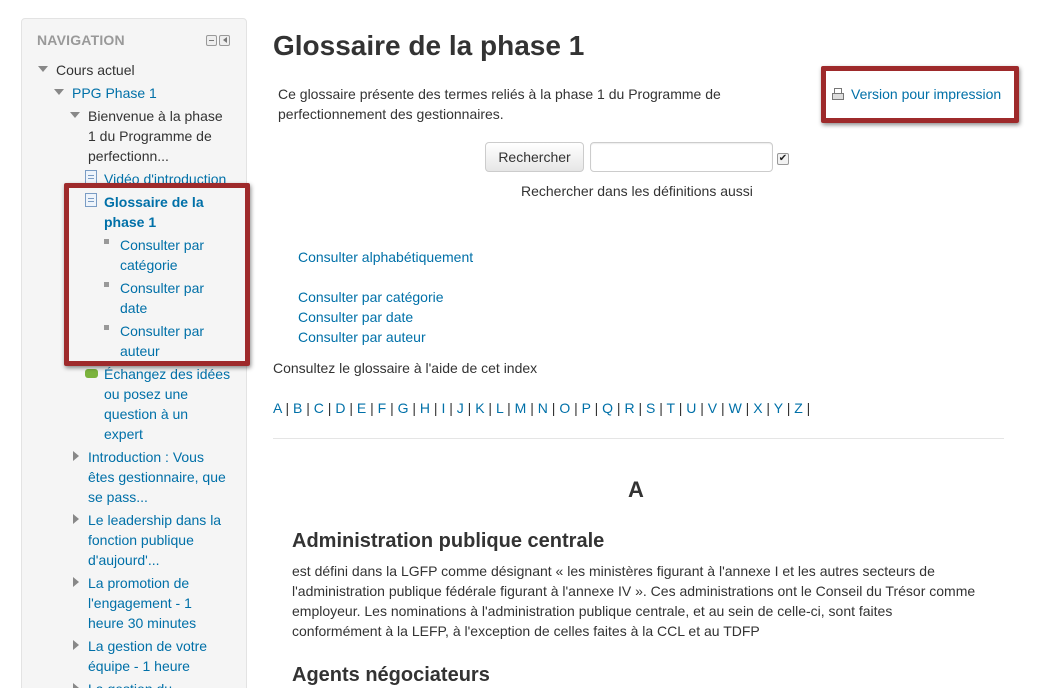 The width and height of the screenshot is (1054, 688). I want to click on nav-item-ppg-phase: PPG Phase 1, so click(114, 93).